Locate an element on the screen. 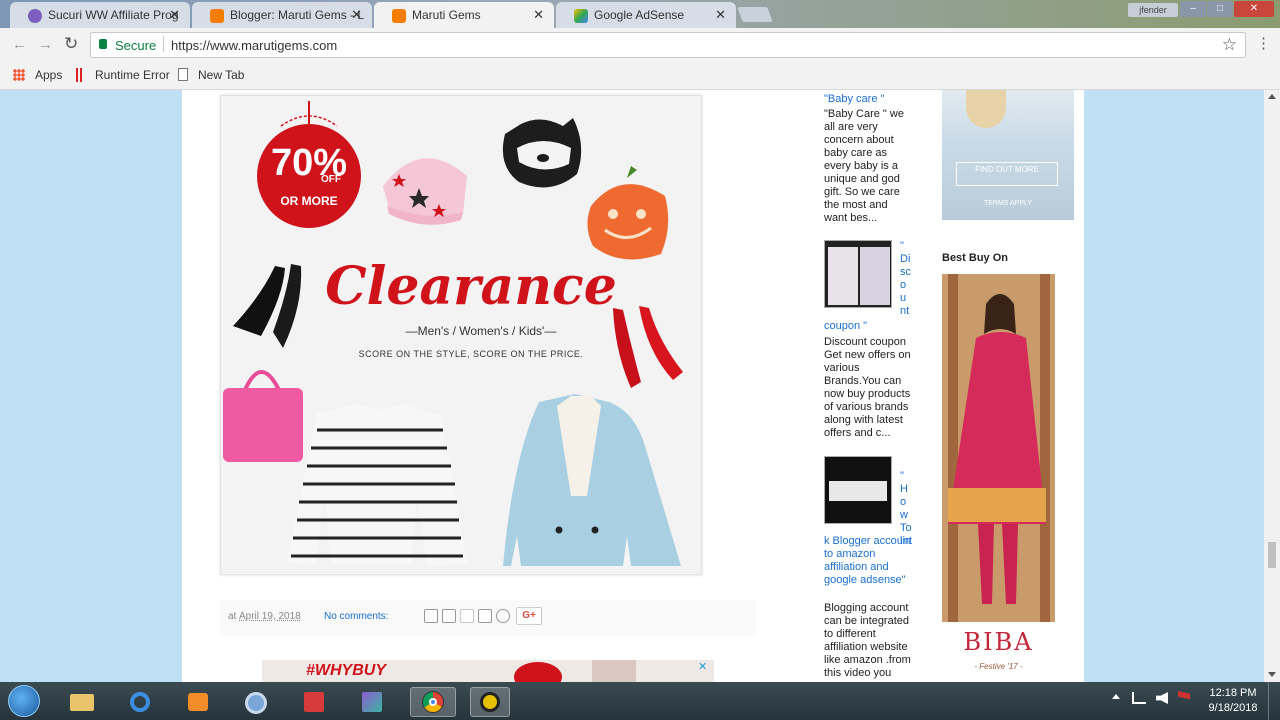  bookmark-star-icon: ☆ is located at coordinates (1229, 45).